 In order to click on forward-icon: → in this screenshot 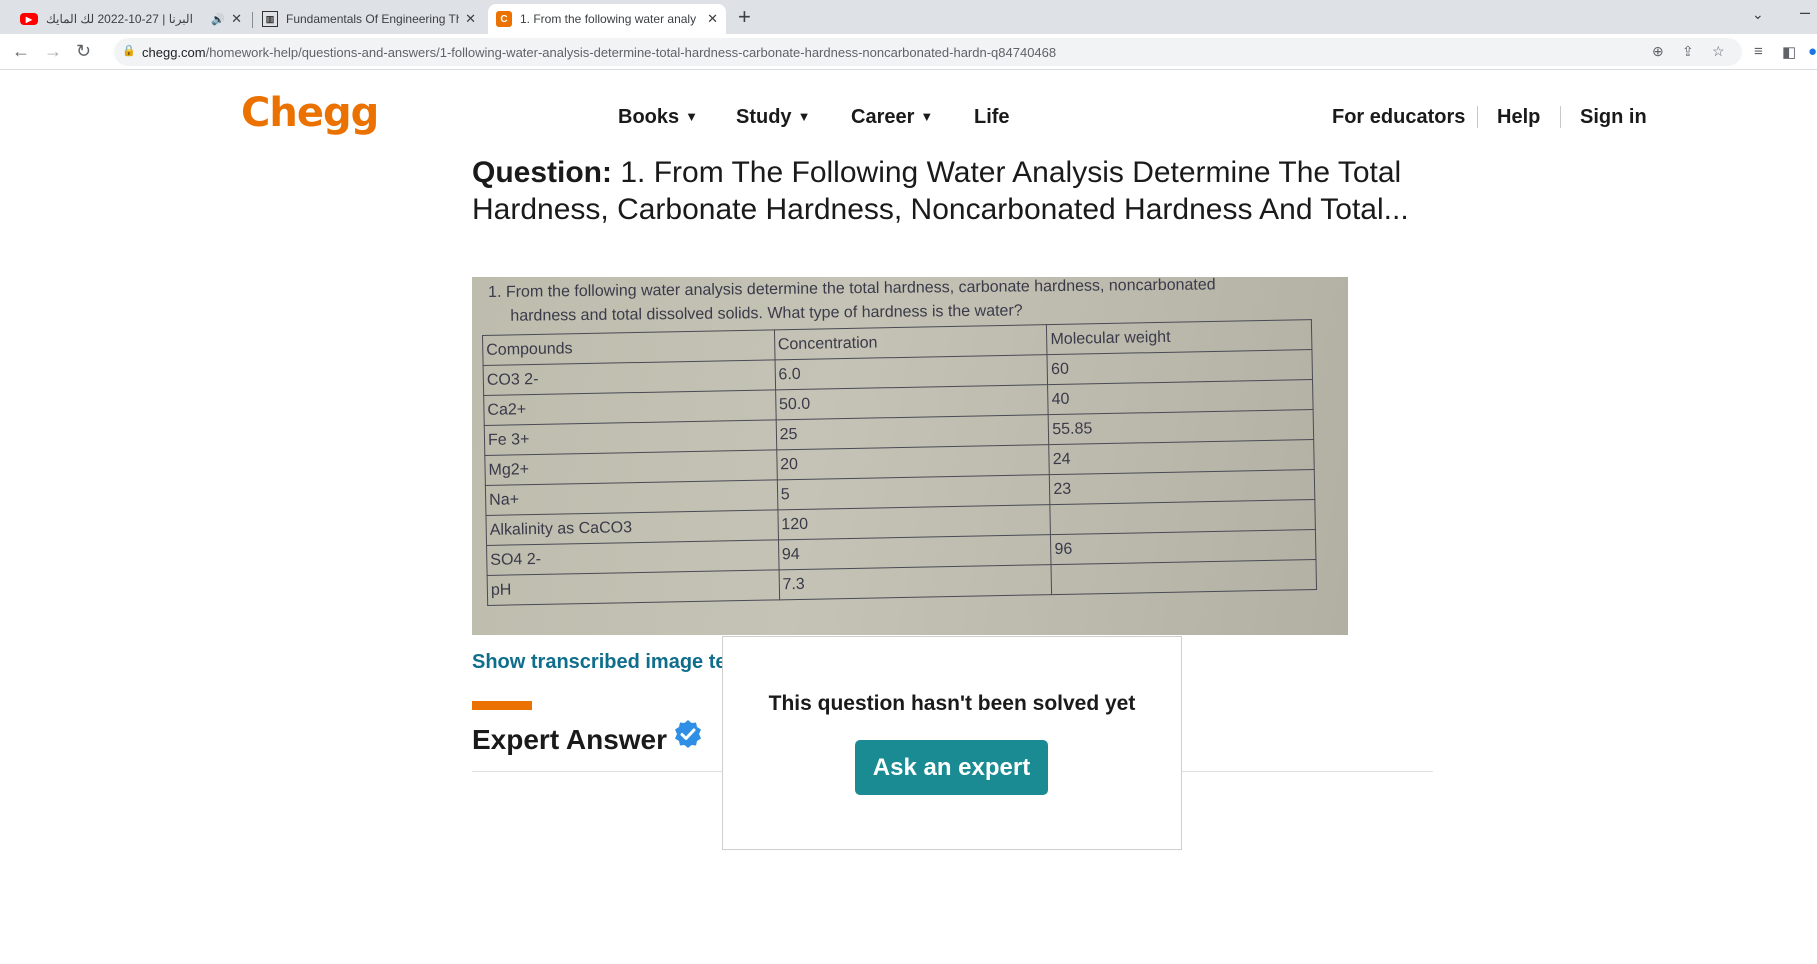, I will do `click(53, 51)`.